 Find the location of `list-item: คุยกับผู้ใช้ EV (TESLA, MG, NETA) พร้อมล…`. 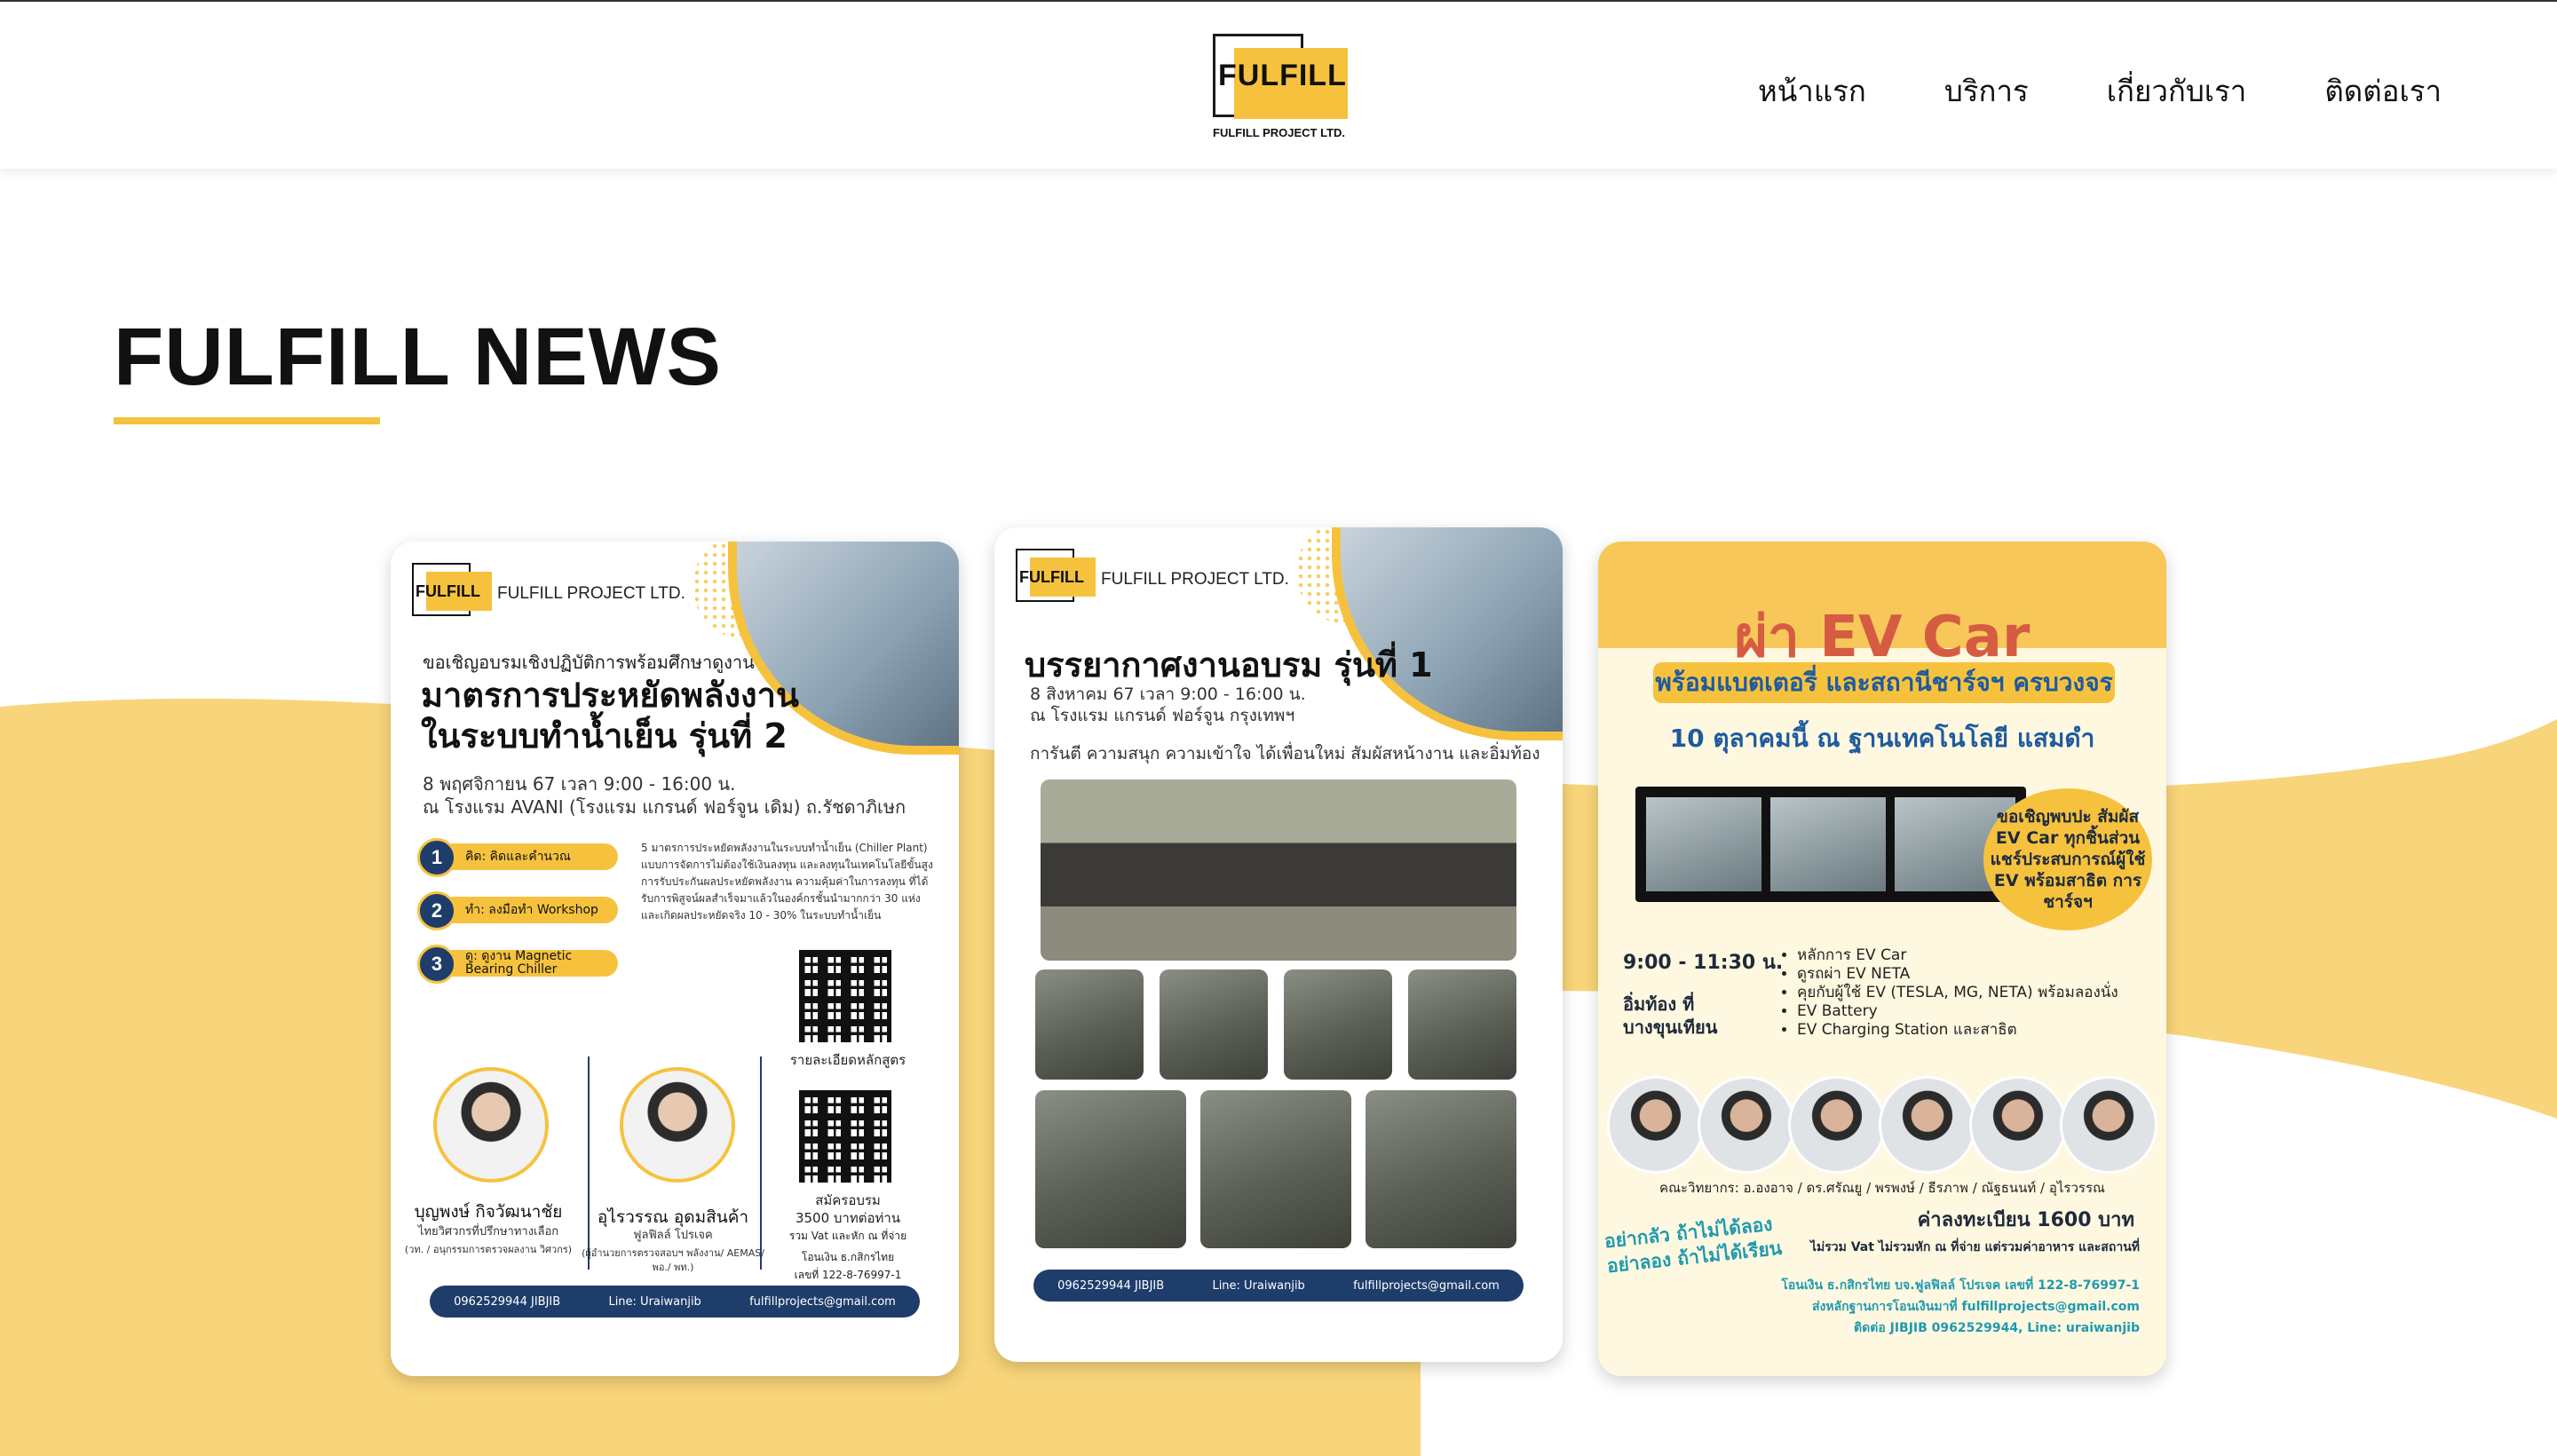

list-item: คุยกับผู้ใช้ EV (TESLA, MG, NETA) พร้อมล… is located at coordinates (1957, 993).